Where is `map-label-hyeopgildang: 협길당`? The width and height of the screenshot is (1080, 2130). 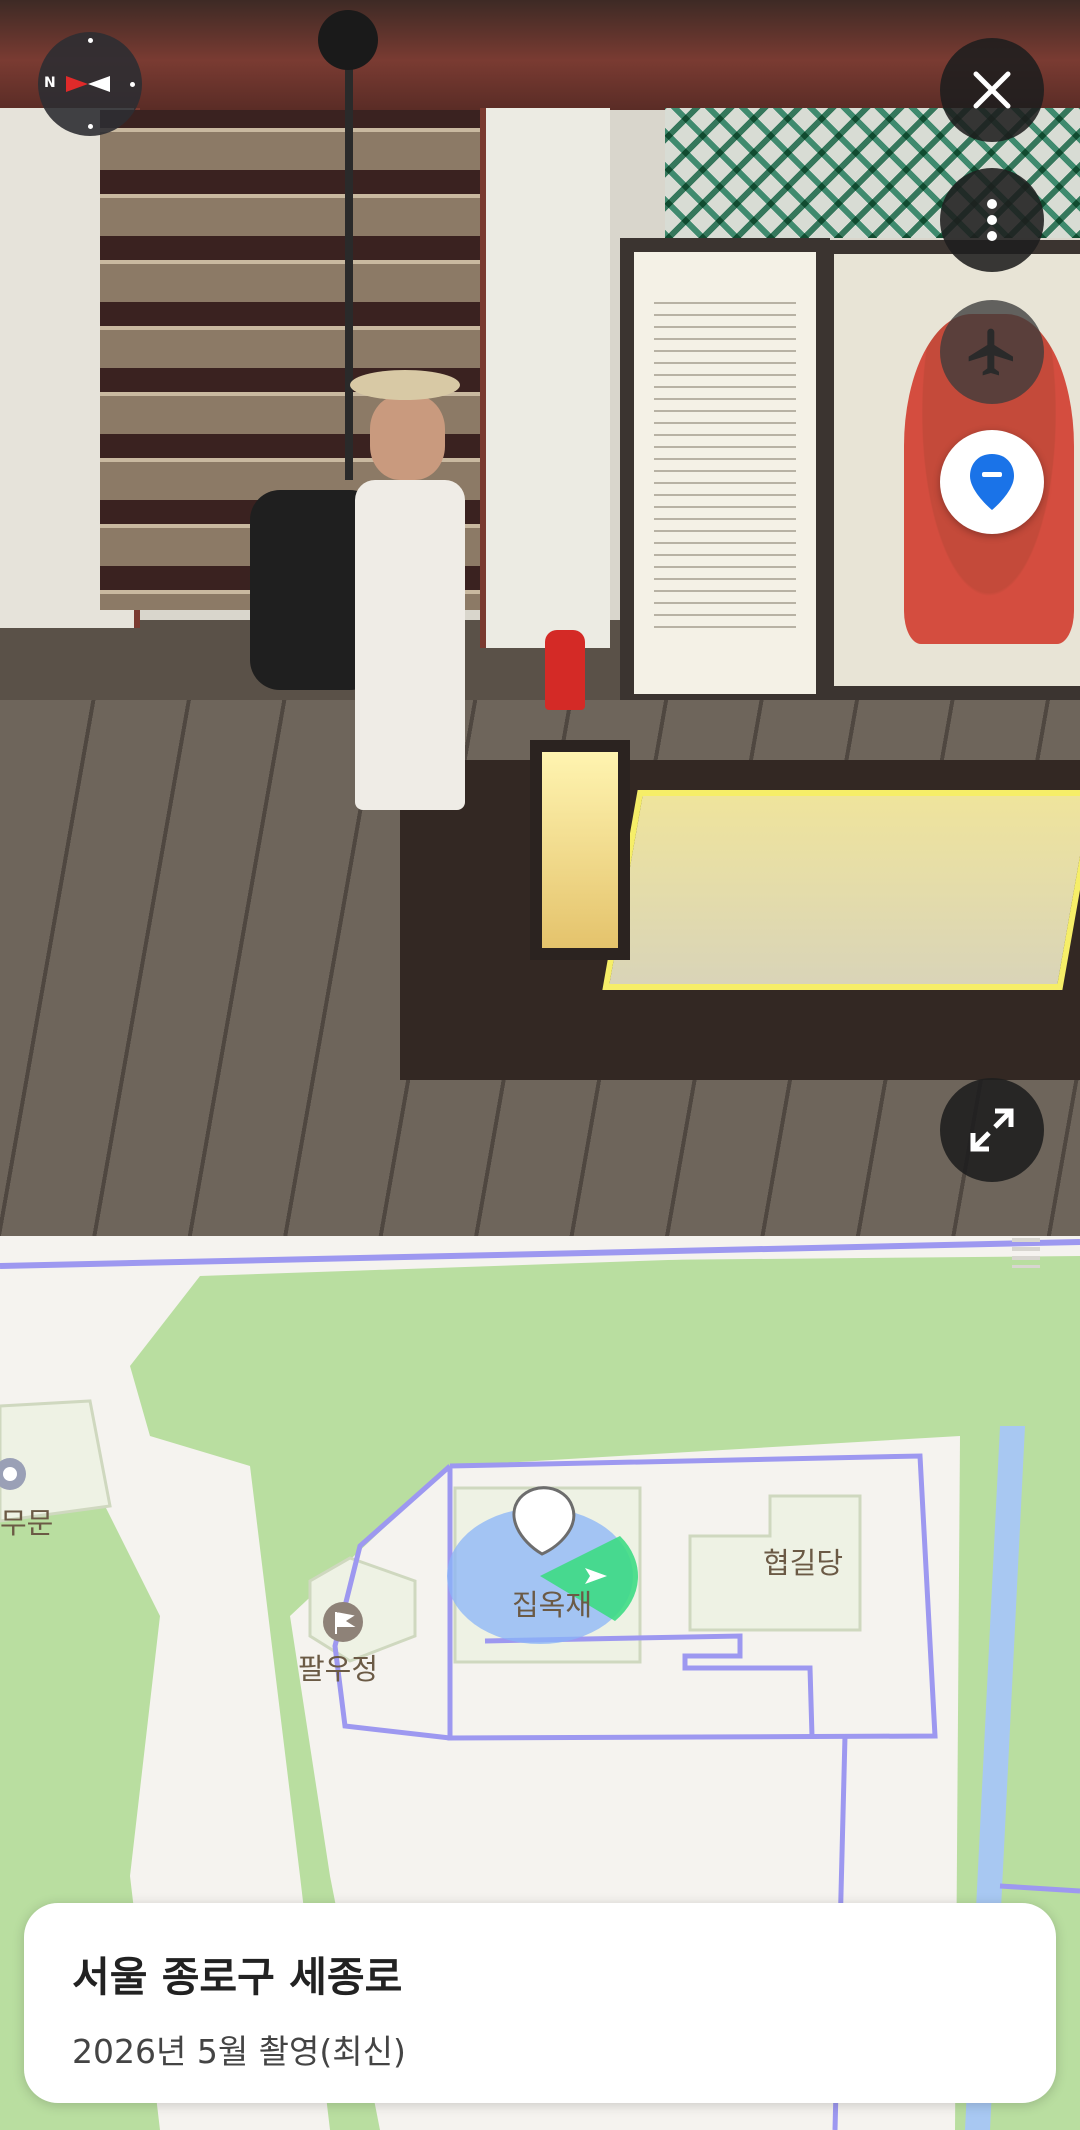
map-label-hyeopgildang: 협길당 is located at coordinates (803, 1563).